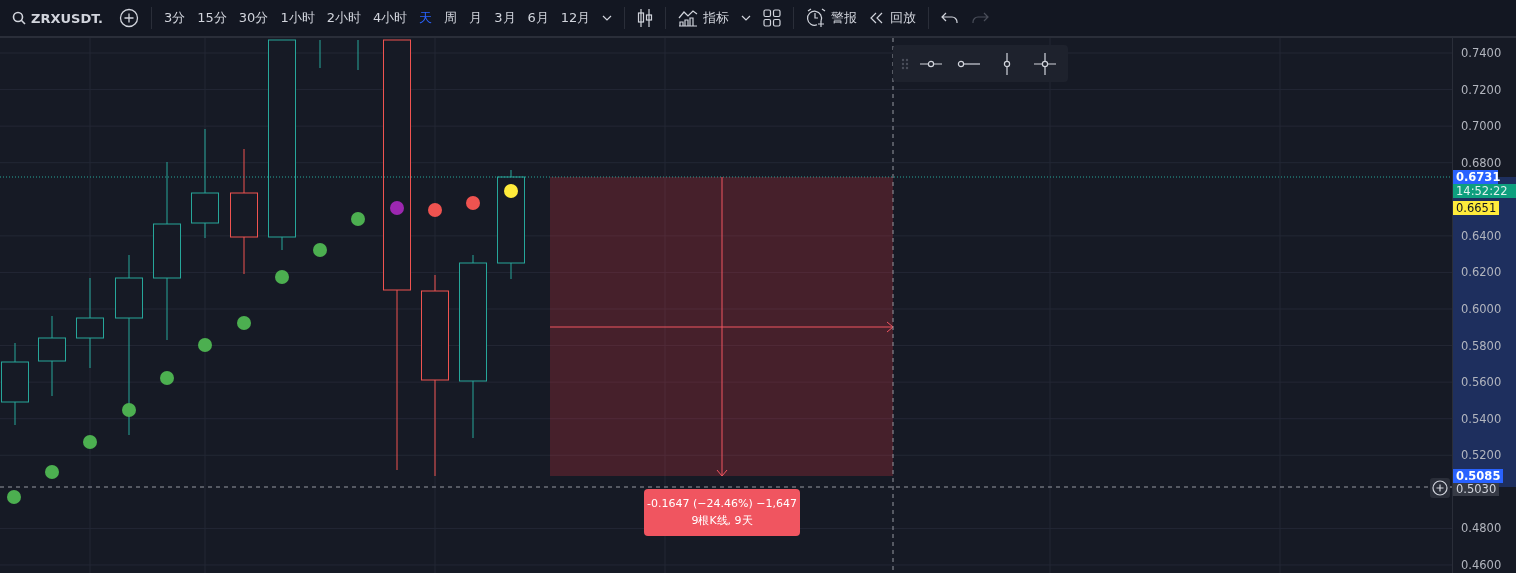 The height and width of the screenshot is (573, 1516). What do you see at coordinates (893, 18) in the screenshot?
I see `replay-button: 回放` at bounding box center [893, 18].